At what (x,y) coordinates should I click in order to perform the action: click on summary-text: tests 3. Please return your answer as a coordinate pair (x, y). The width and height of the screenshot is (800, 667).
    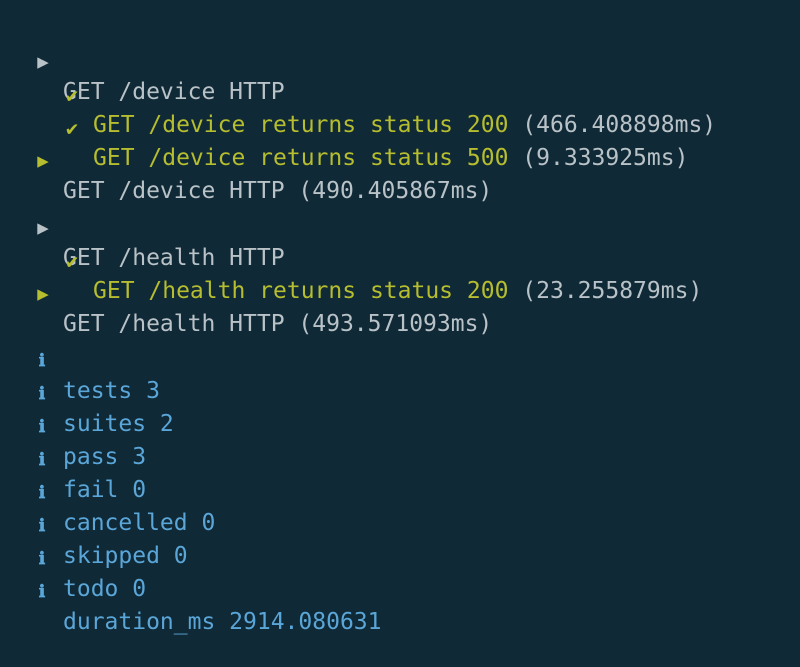
    Looking at the image, I should click on (111, 391).